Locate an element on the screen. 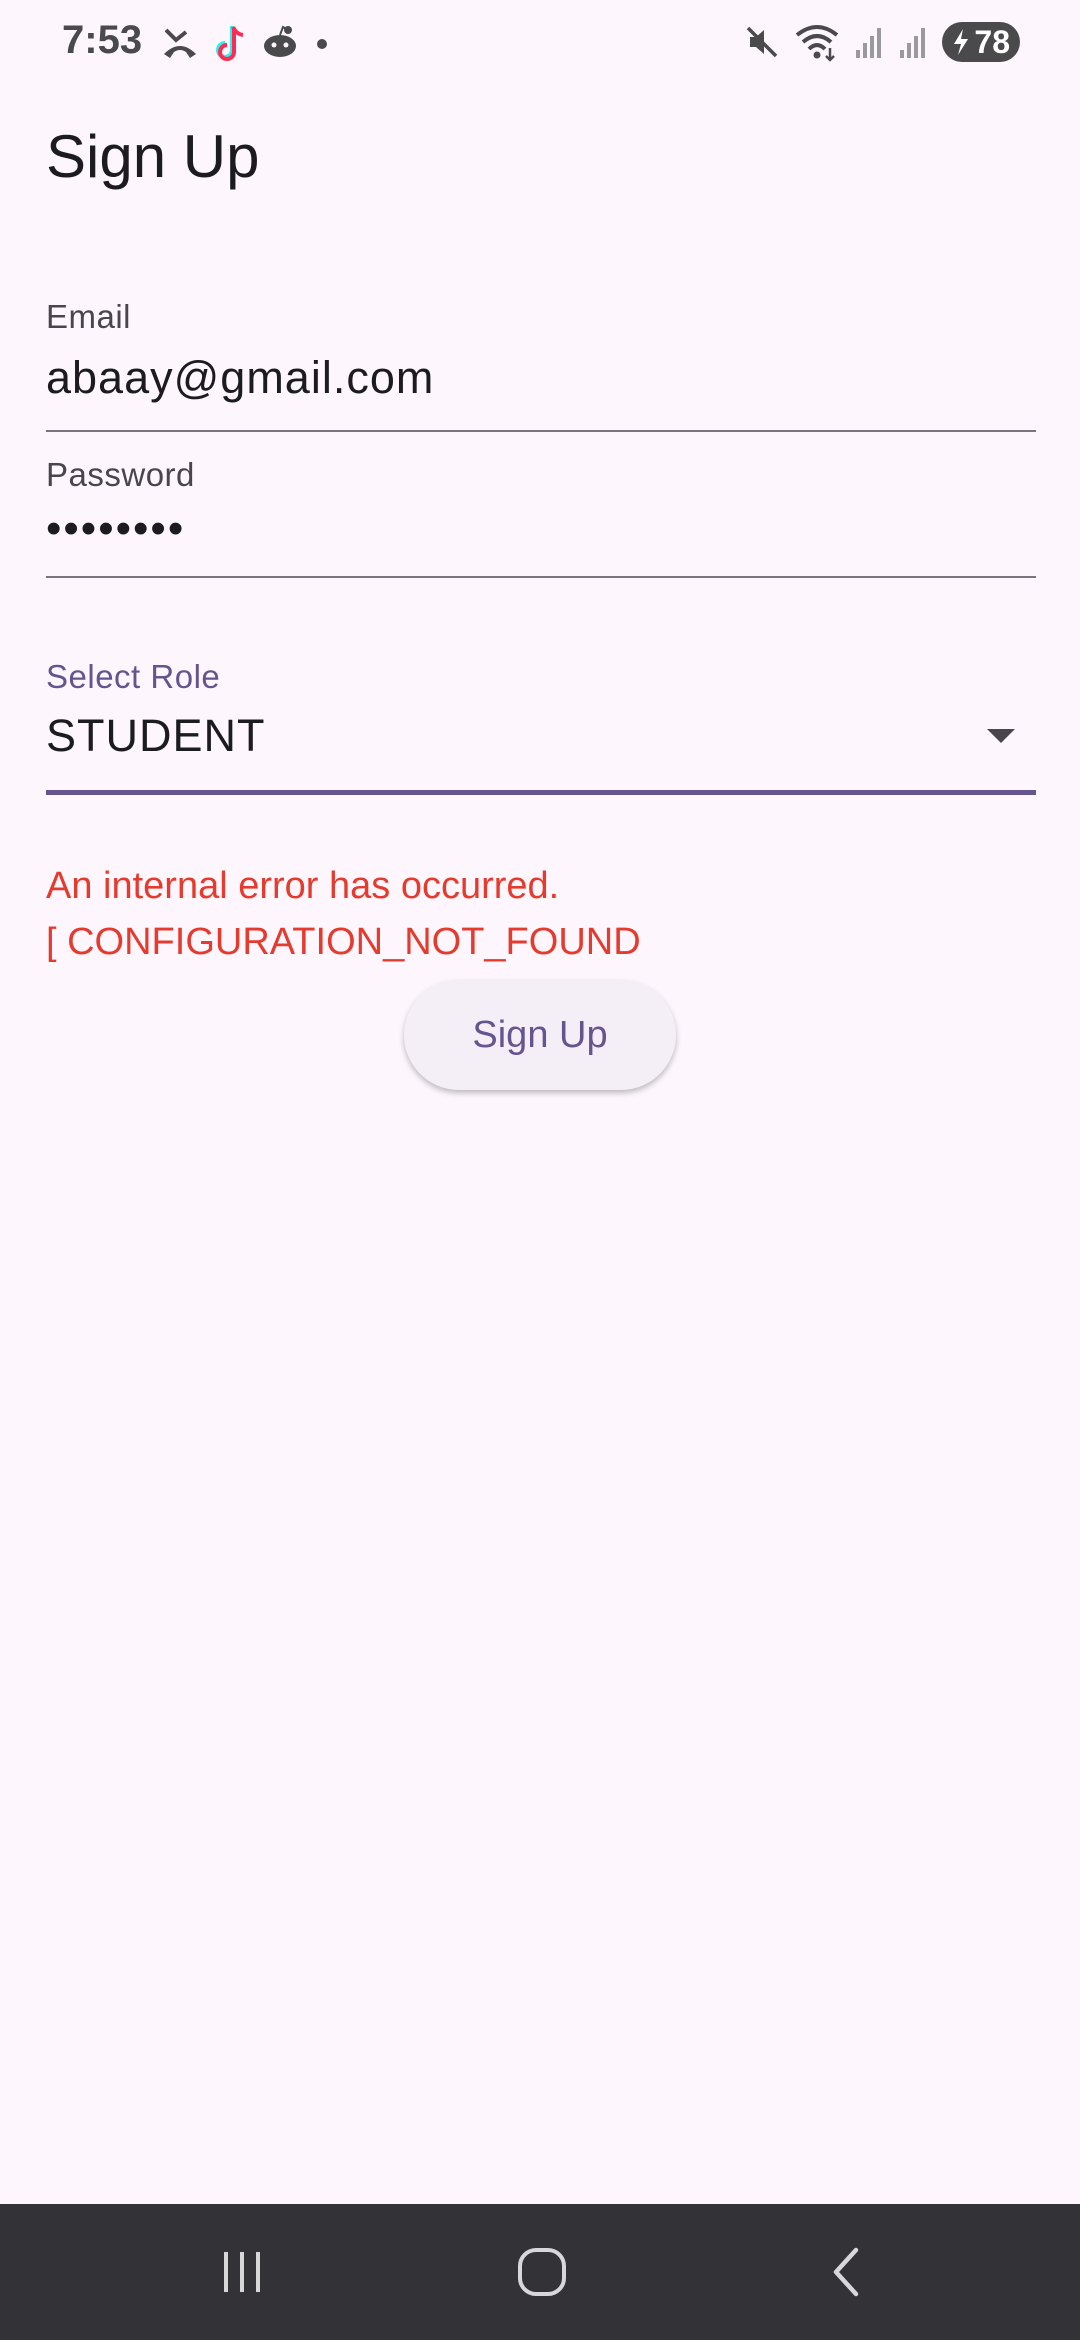  role-dropdown: Select Role STUDENT is located at coordinates (541, 726).